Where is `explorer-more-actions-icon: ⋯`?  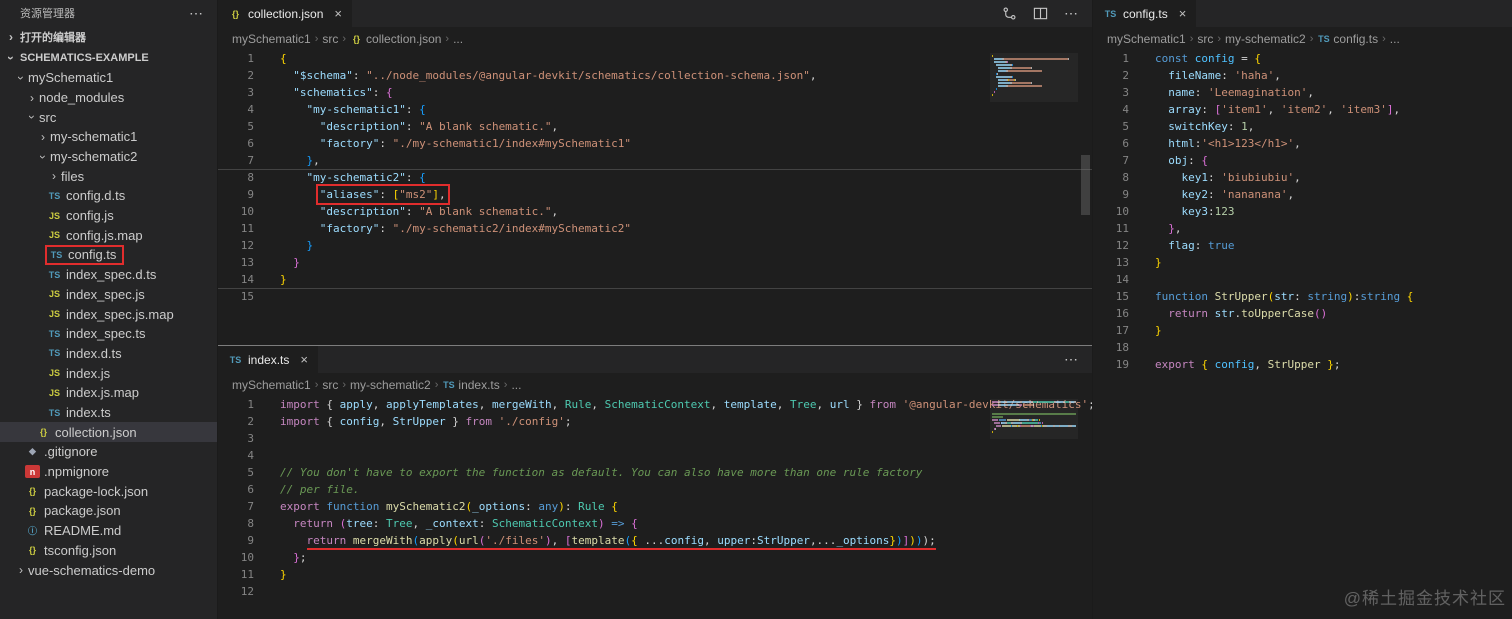 explorer-more-actions-icon: ⋯ is located at coordinates (196, 13).